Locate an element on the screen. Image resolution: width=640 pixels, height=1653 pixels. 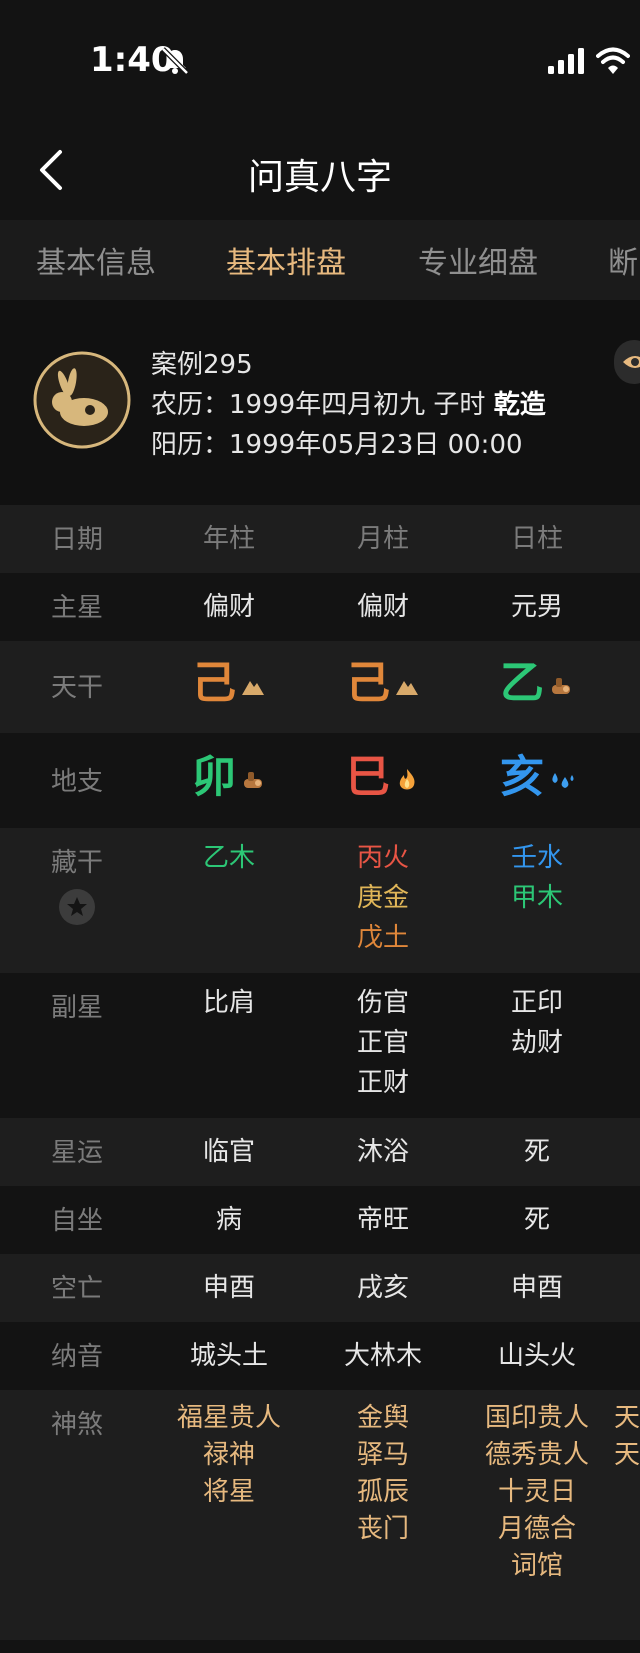
tab-basic-info: 基本信息 is located at coordinates (96, 260).